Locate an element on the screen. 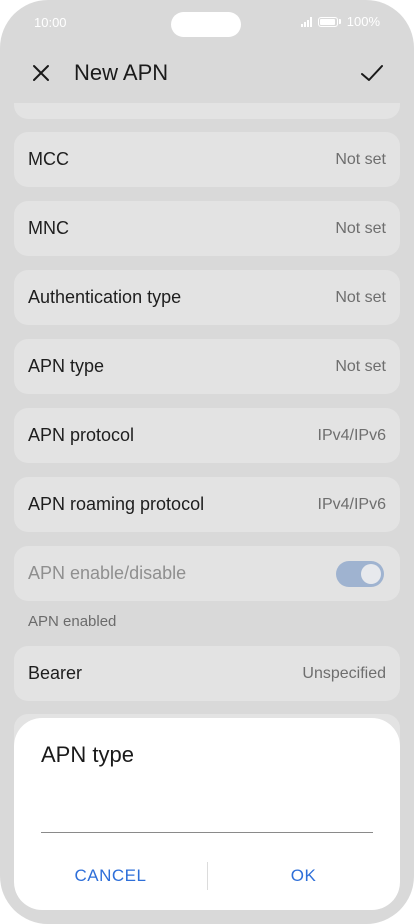 The image size is (414, 924). page-title: New APN is located at coordinates (121, 72).